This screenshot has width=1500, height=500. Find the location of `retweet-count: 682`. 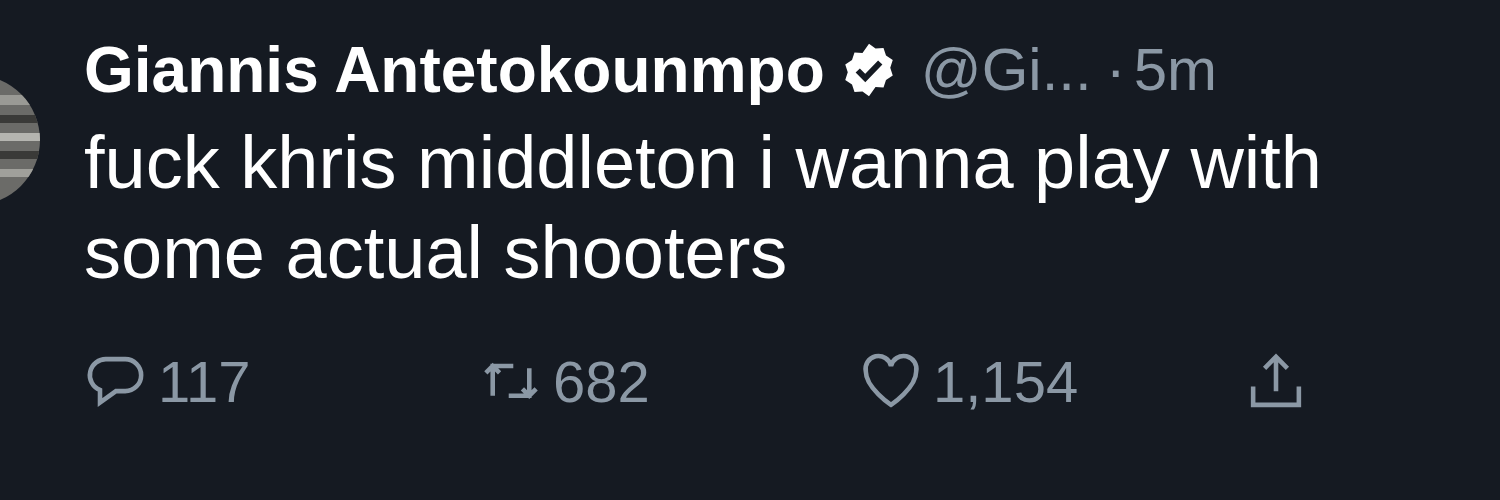

retweet-count: 682 is located at coordinates (601, 382).